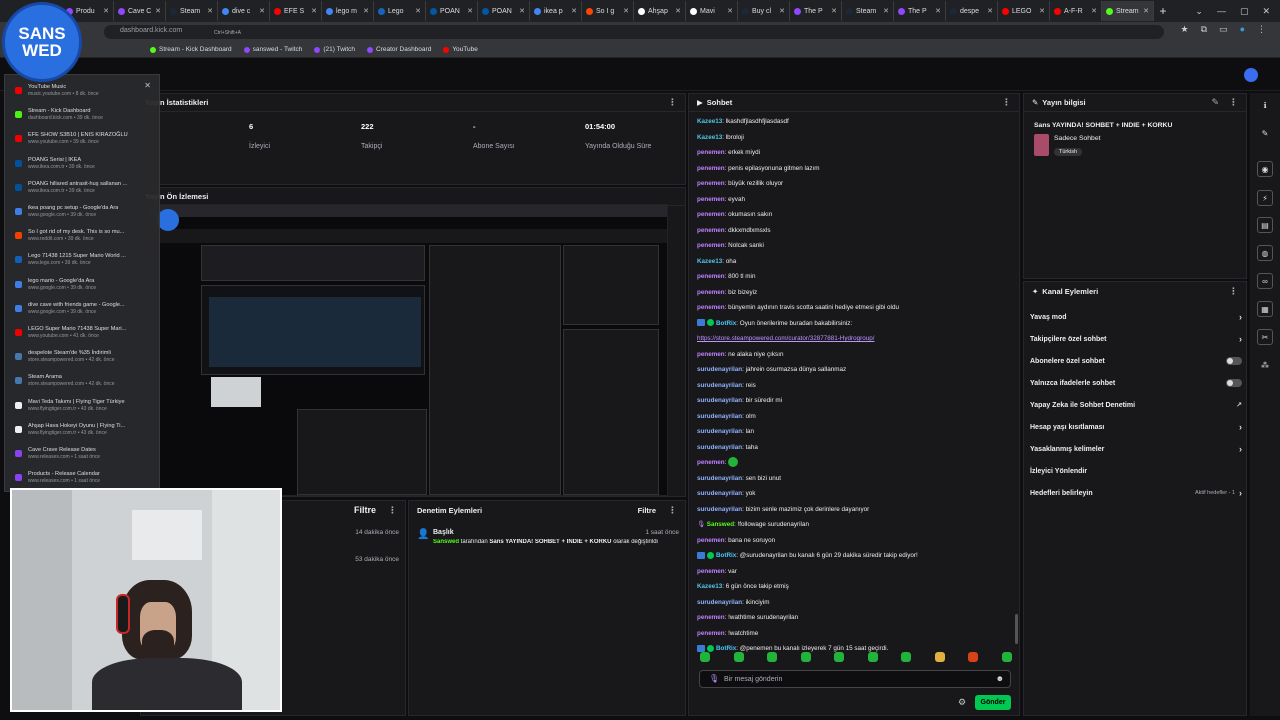 The height and width of the screenshot is (720, 1280). I want to click on browser-tab: Lego ✕, so click(400, 11).